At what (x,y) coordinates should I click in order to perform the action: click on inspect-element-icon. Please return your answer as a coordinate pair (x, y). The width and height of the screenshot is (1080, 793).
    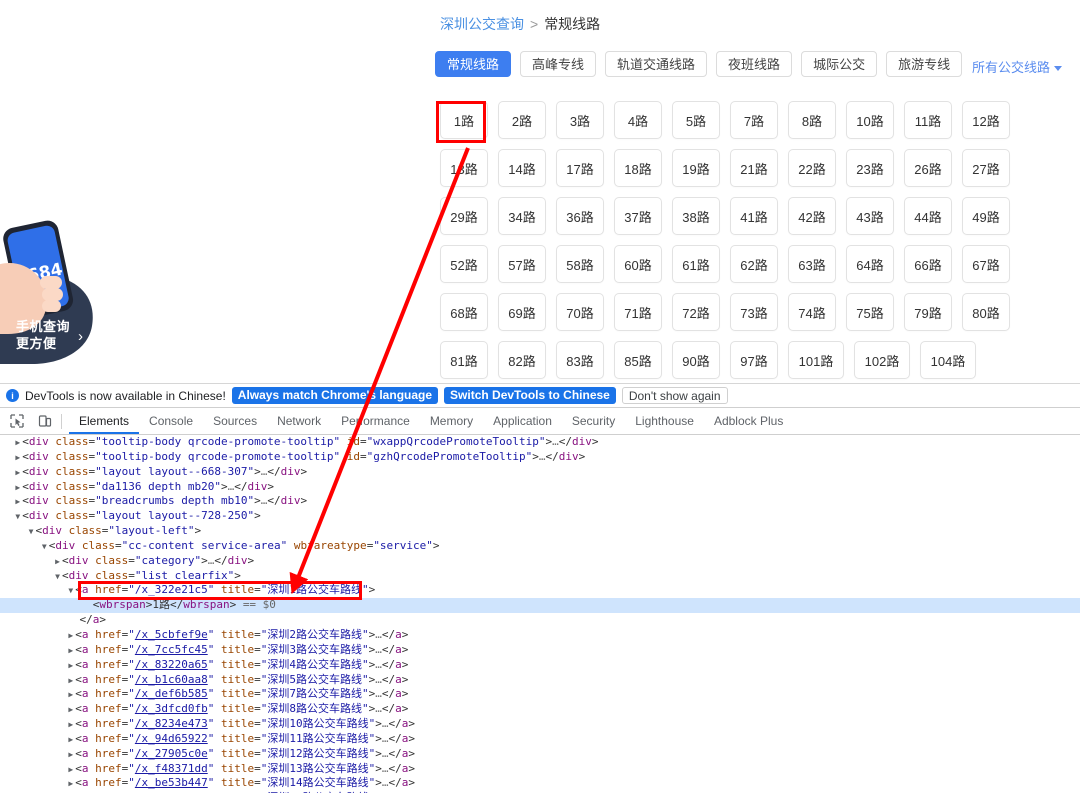
    Looking at the image, I should click on (17, 421).